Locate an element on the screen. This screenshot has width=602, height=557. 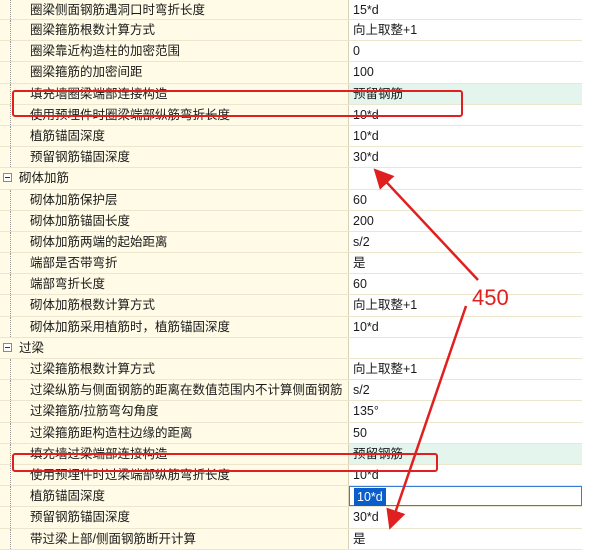
property-label: 圈梁侧面钢筋遇洞口时弯折长度 is located at coordinates (174, 9).